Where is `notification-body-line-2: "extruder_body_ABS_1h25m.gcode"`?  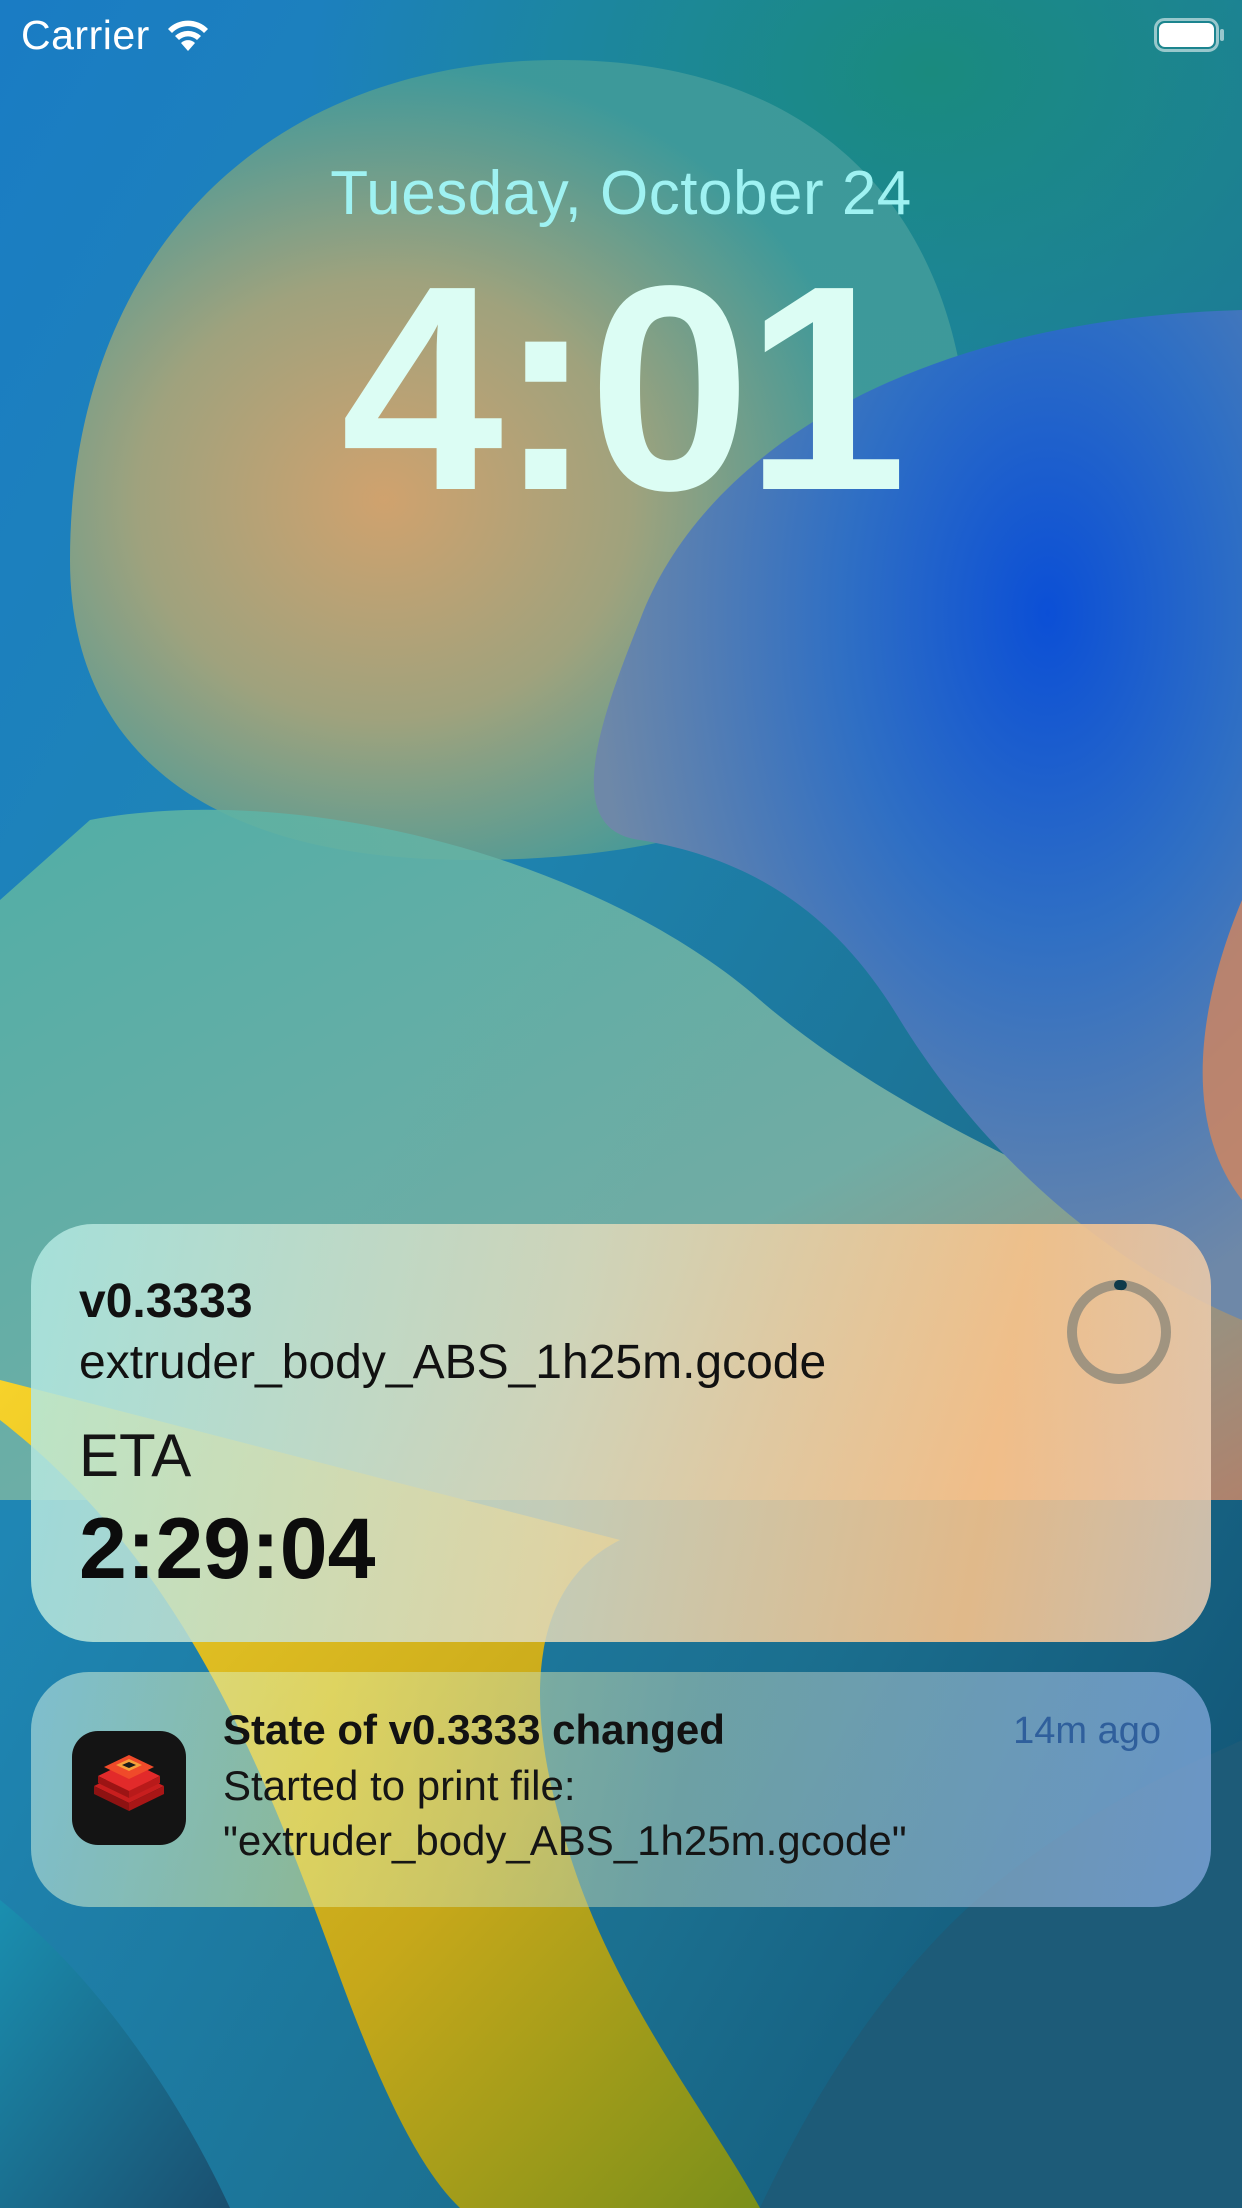
notification-body-line-2: "extruder_body_ABS_1h25m.gcode" is located at coordinates (565, 1840).